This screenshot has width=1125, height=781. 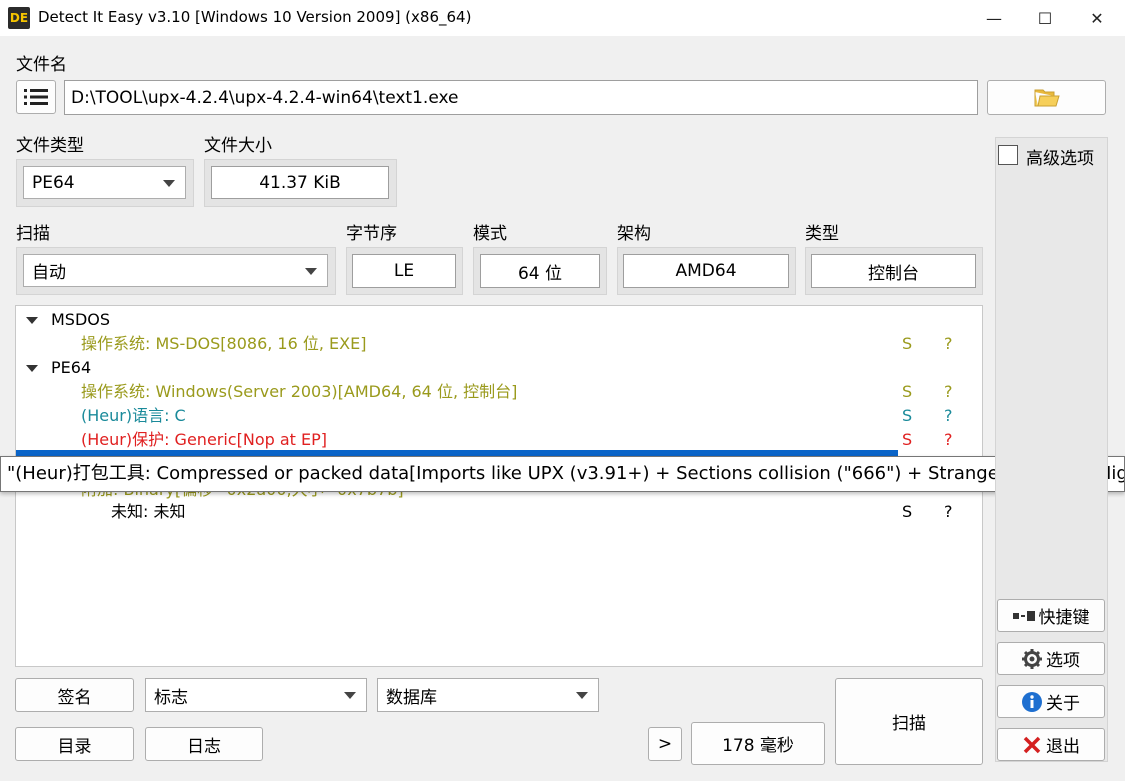 What do you see at coordinates (1032, 701) in the screenshot?
I see `info-icon` at bounding box center [1032, 701].